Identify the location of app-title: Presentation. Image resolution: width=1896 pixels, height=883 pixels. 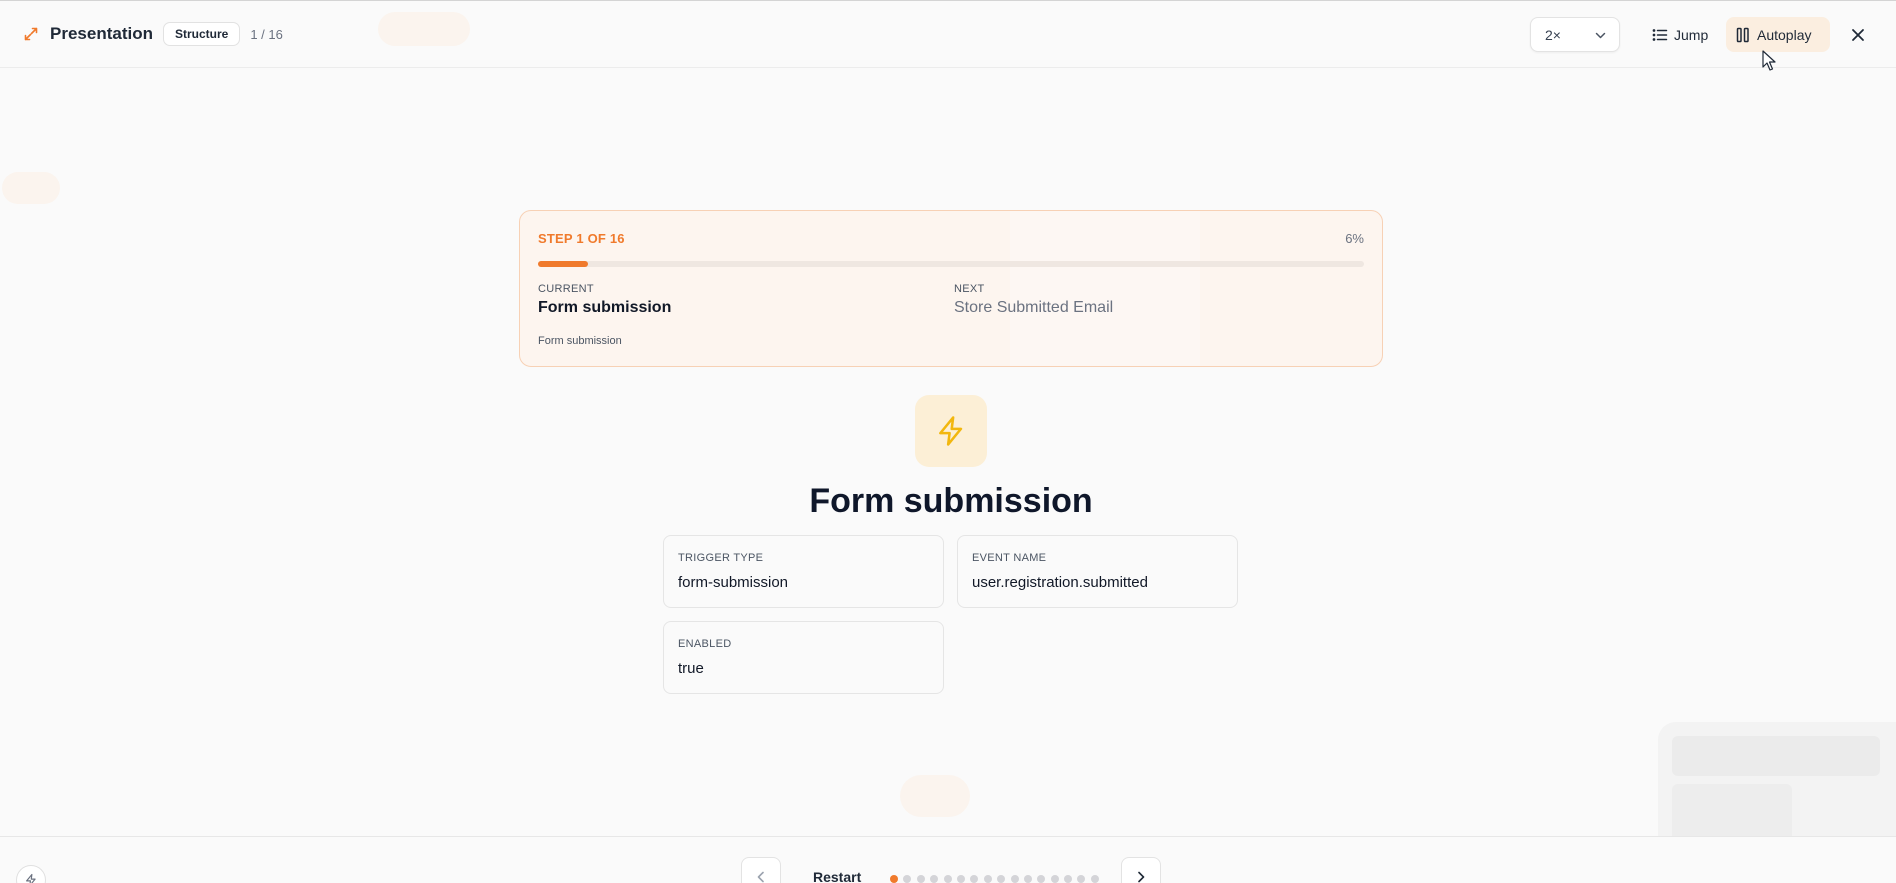
(101, 33).